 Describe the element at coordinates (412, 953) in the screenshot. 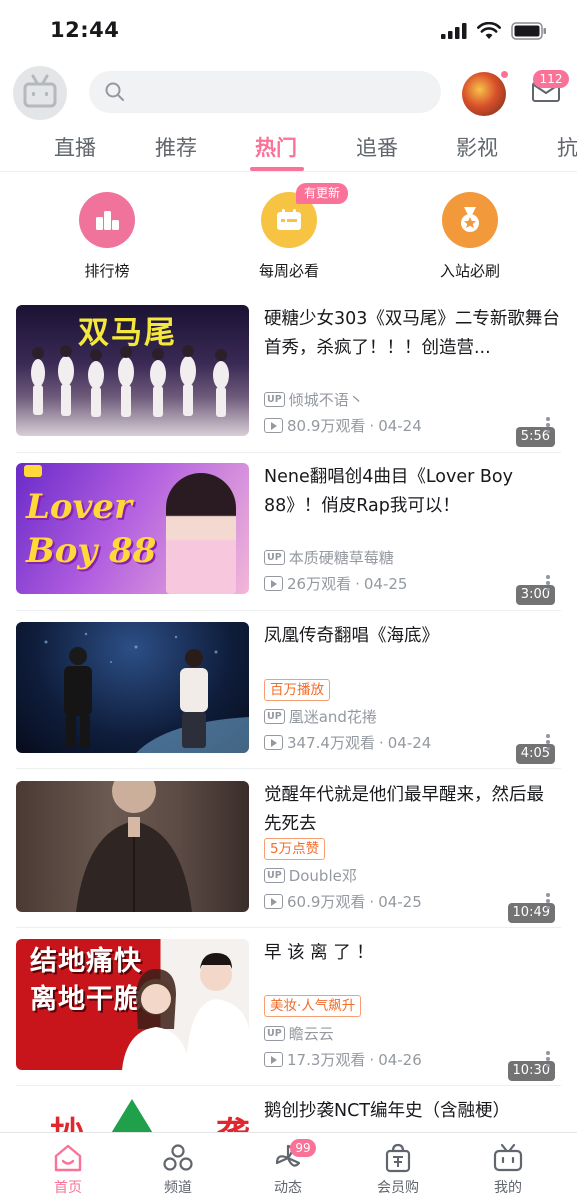

I see `video-title: 早 该 离 了 ！` at that location.